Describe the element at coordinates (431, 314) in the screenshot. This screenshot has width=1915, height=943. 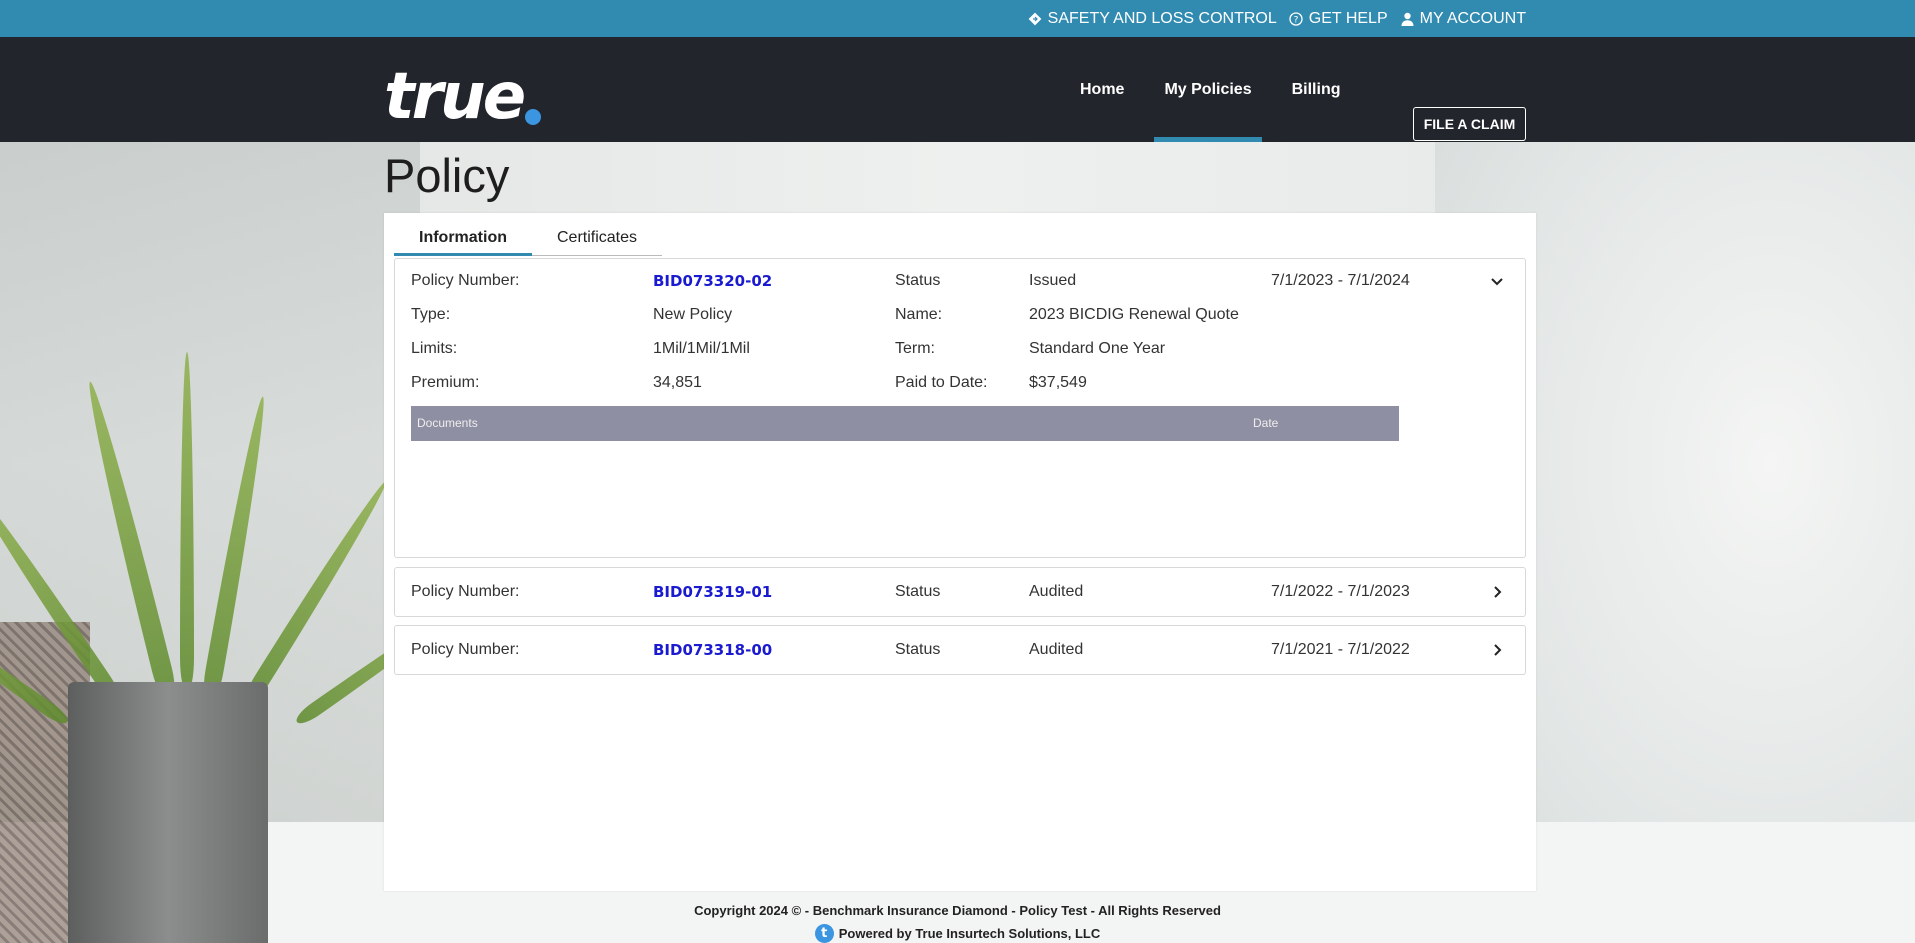
I see `type-label: Type:` at that location.